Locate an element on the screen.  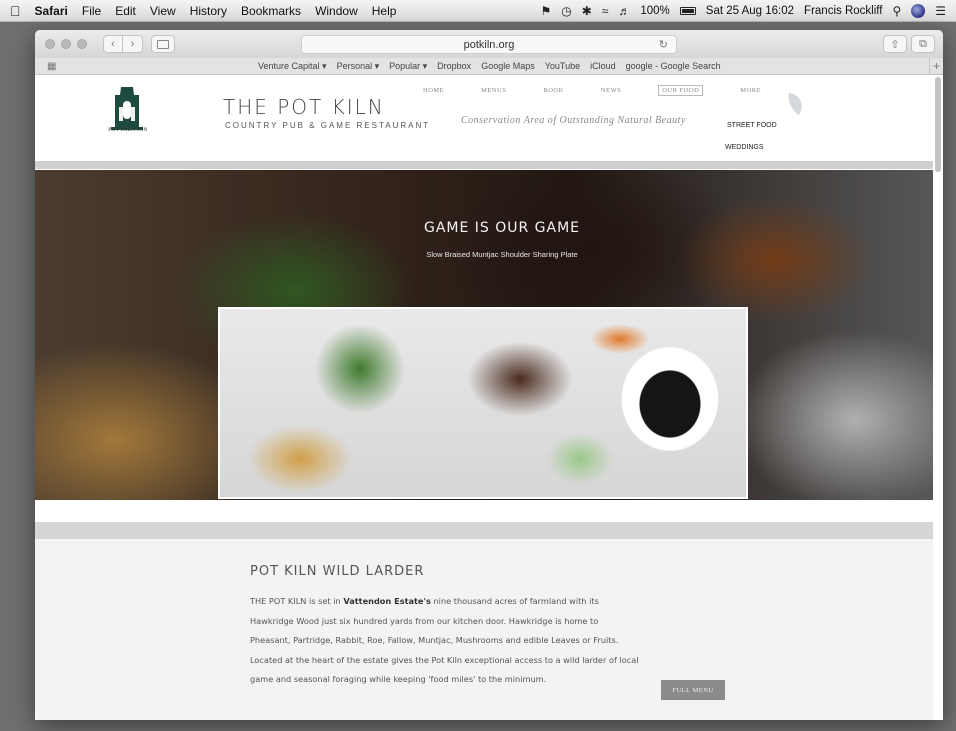
section-title: POT KILN WILD LARDER is located at coordinates (337, 571).